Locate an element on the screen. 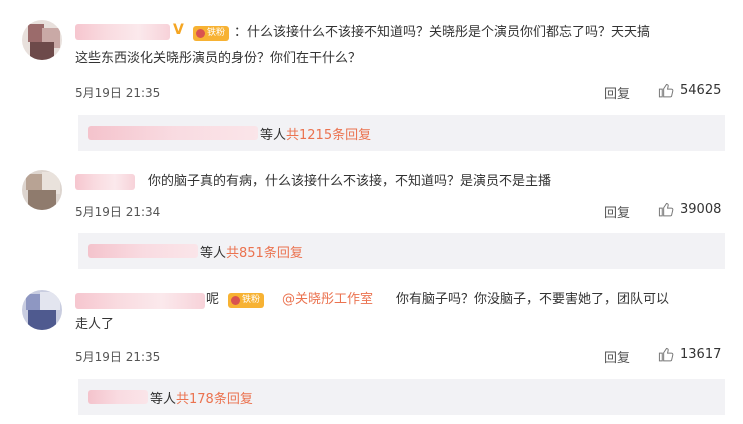 The image size is (743, 424). like-count: 13617 is located at coordinates (701, 354).